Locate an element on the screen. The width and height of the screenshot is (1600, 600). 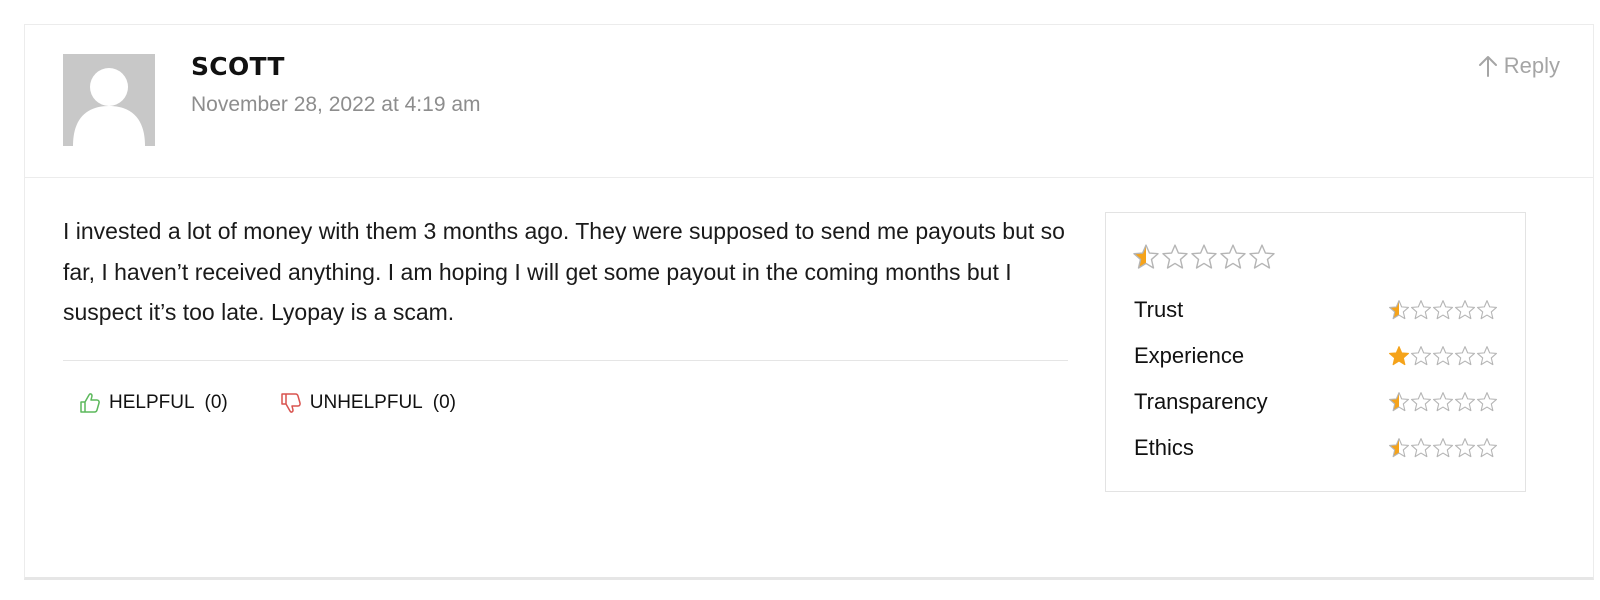
unhelpful-count: (0) is located at coordinates (444, 402).